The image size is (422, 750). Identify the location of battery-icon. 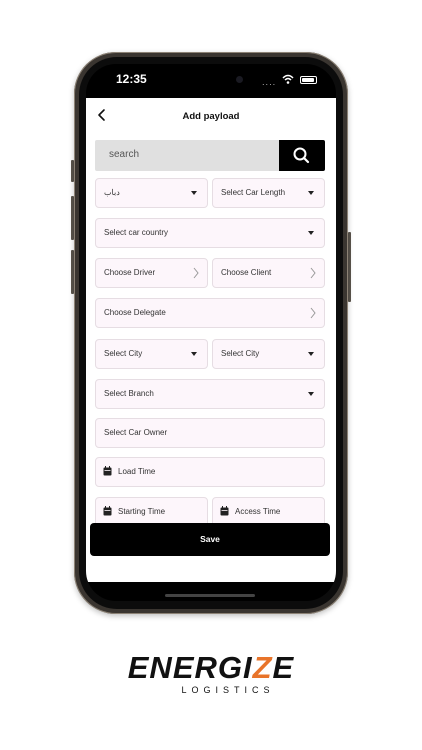
(308, 80).